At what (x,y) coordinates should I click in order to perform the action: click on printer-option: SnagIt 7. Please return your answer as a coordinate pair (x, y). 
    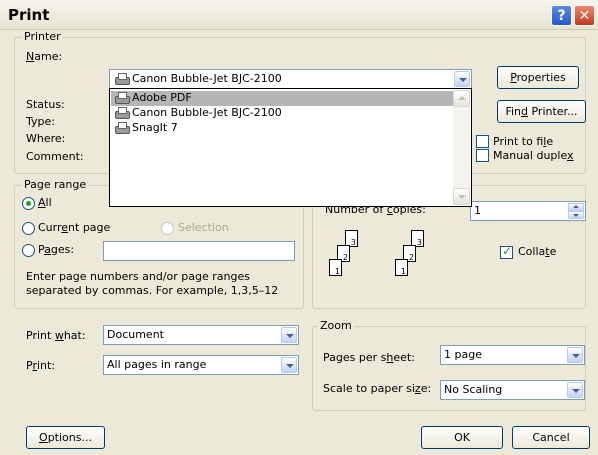
    Looking at the image, I should click on (282, 128).